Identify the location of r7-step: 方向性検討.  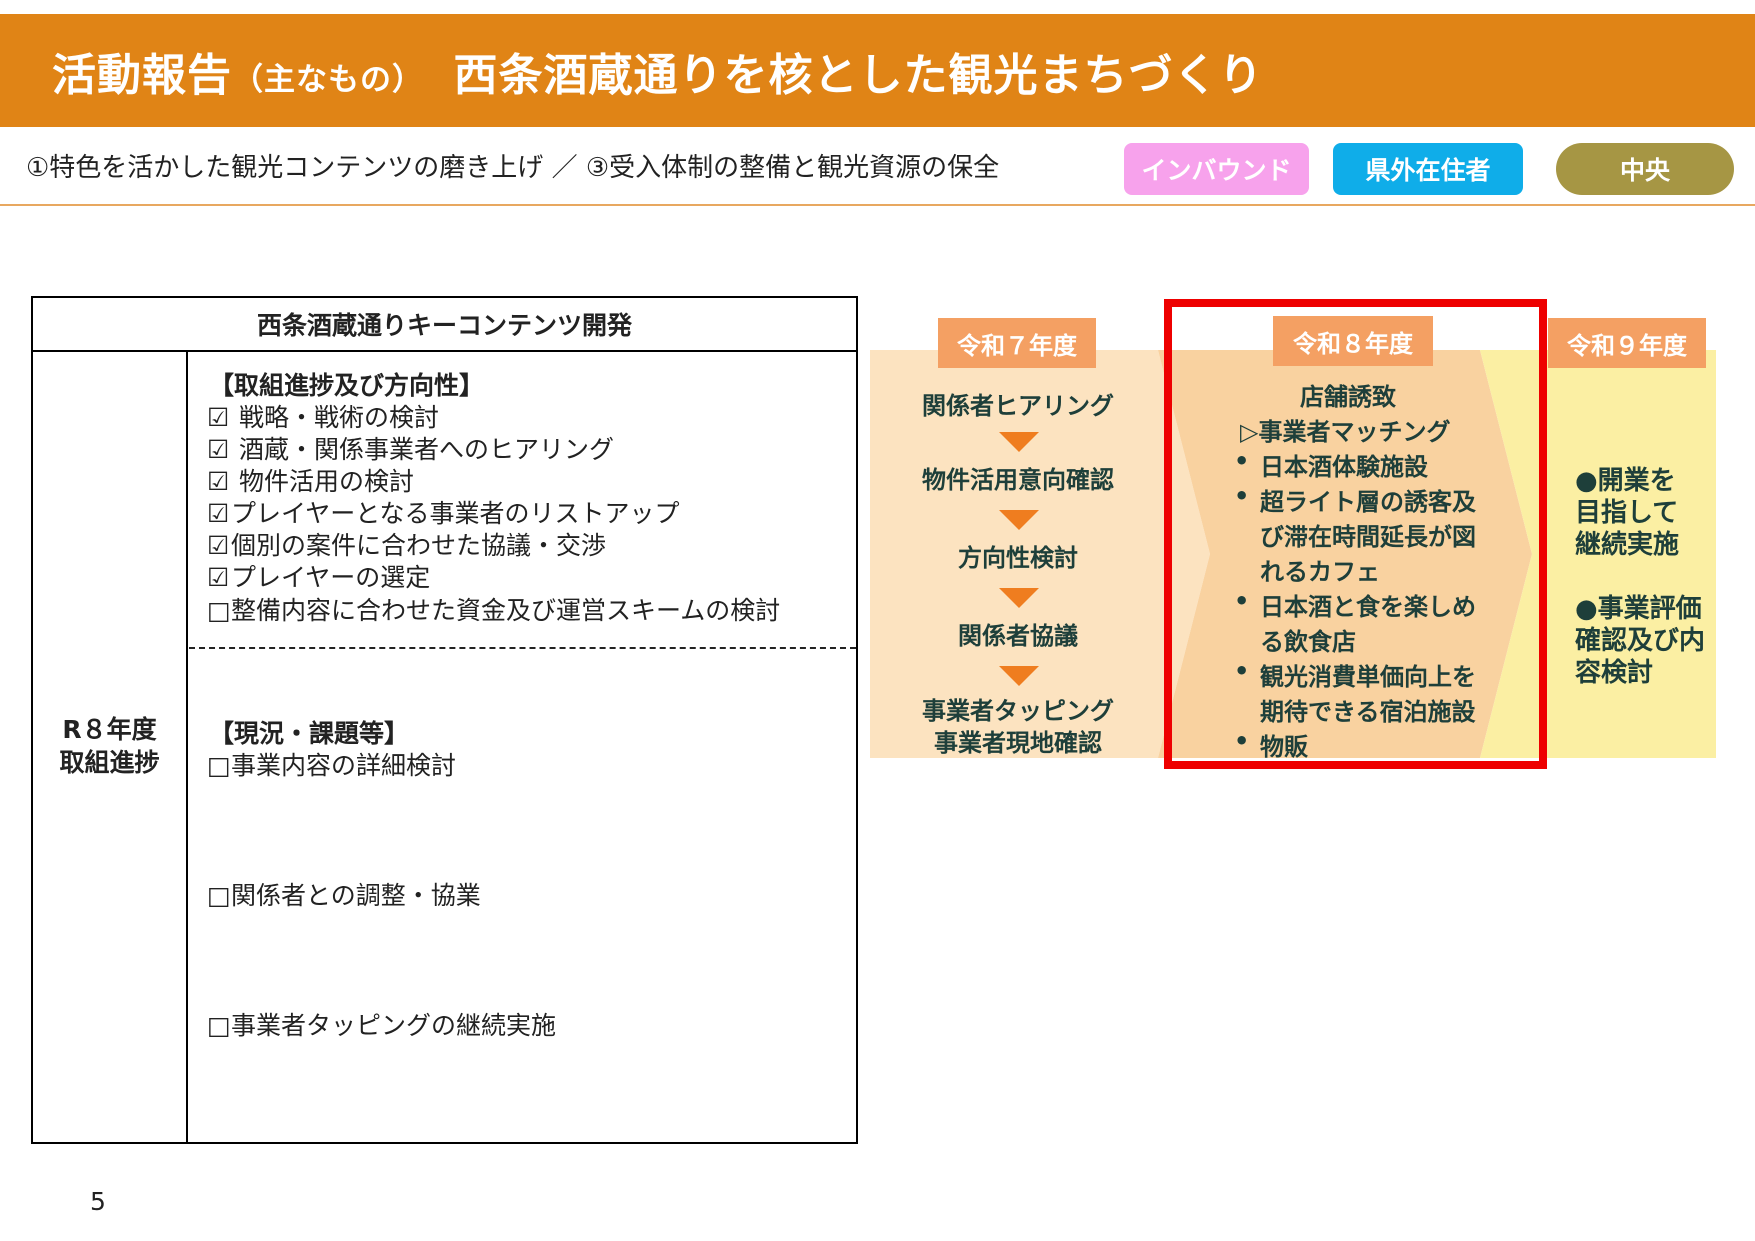
(1018, 558).